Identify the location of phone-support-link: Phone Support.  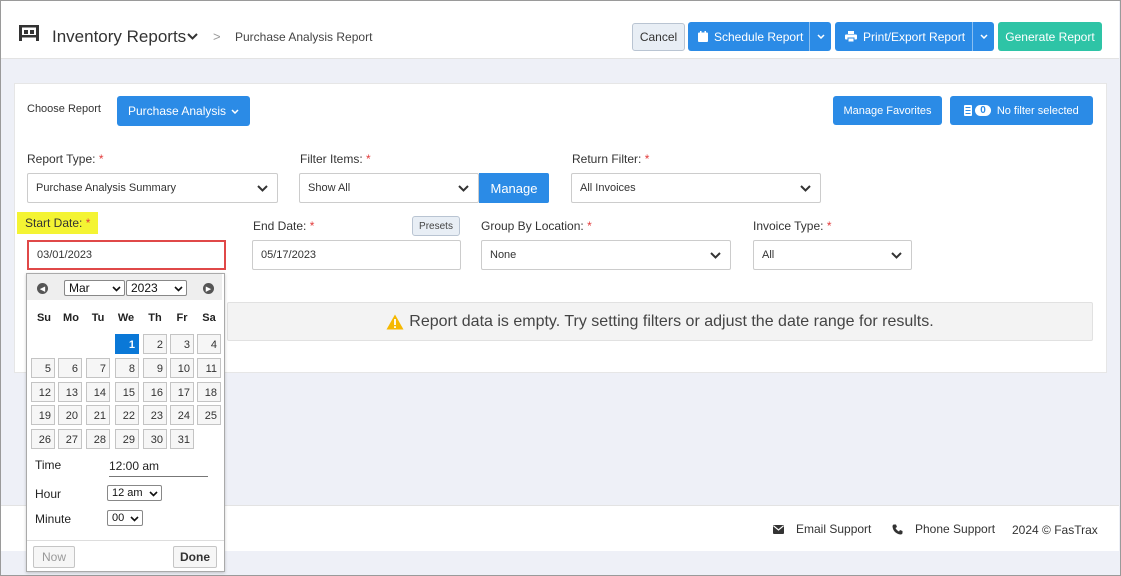
(955, 529).